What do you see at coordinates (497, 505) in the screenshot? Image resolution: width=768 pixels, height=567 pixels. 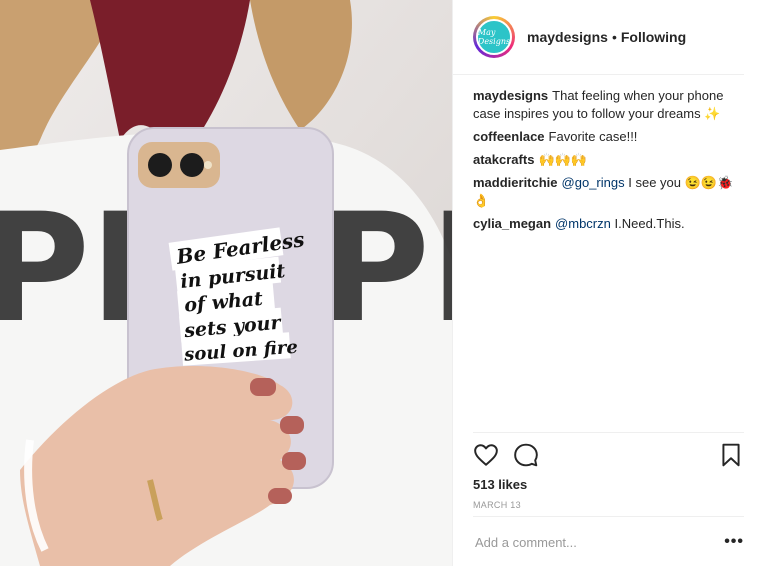 I see `post-date: MARCH 13` at bounding box center [497, 505].